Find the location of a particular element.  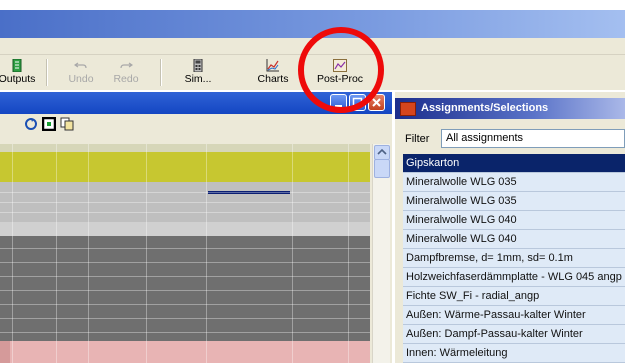

post-proc-button: Post-Proc is located at coordinates (340, 72).